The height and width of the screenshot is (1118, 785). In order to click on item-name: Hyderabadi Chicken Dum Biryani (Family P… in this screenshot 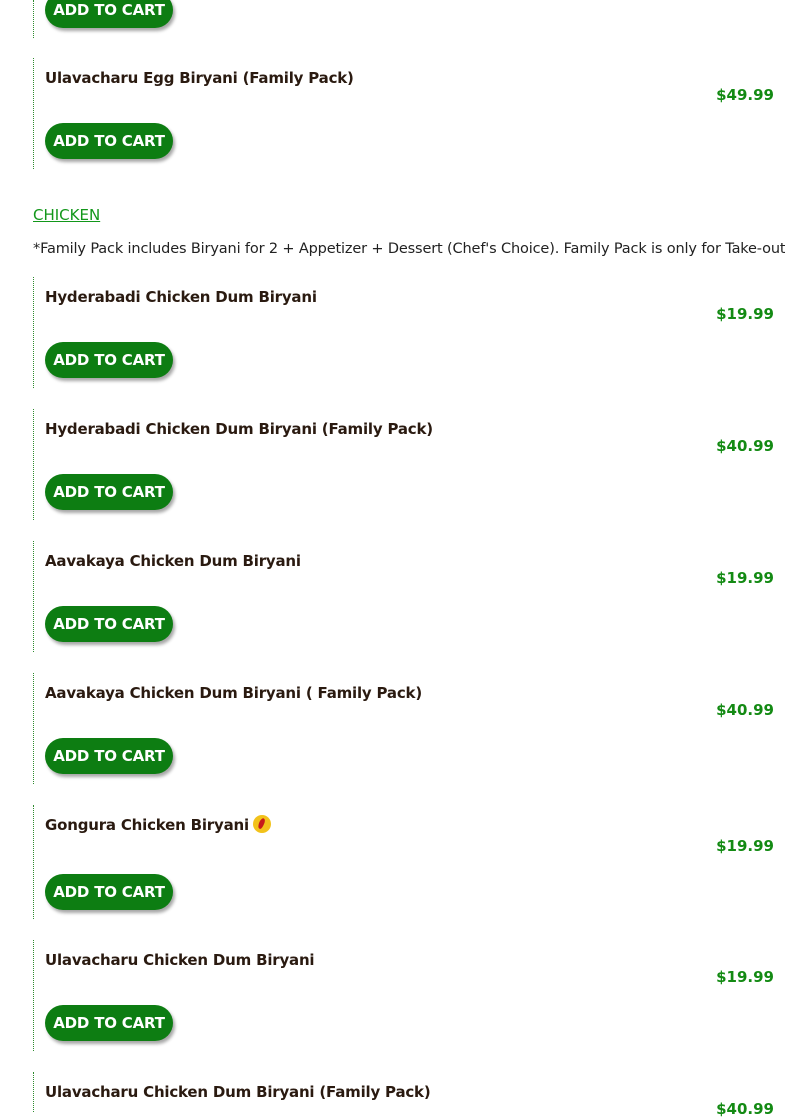, I will do `click(239, 429)`.